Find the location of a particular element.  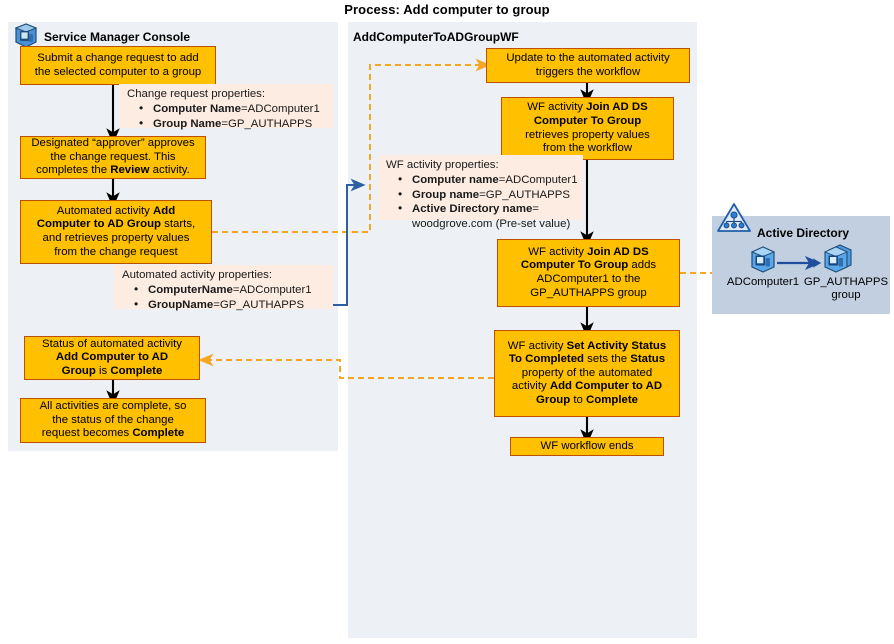

box-line-bold: Computer to AD Group is located at coordinates (99, 224).